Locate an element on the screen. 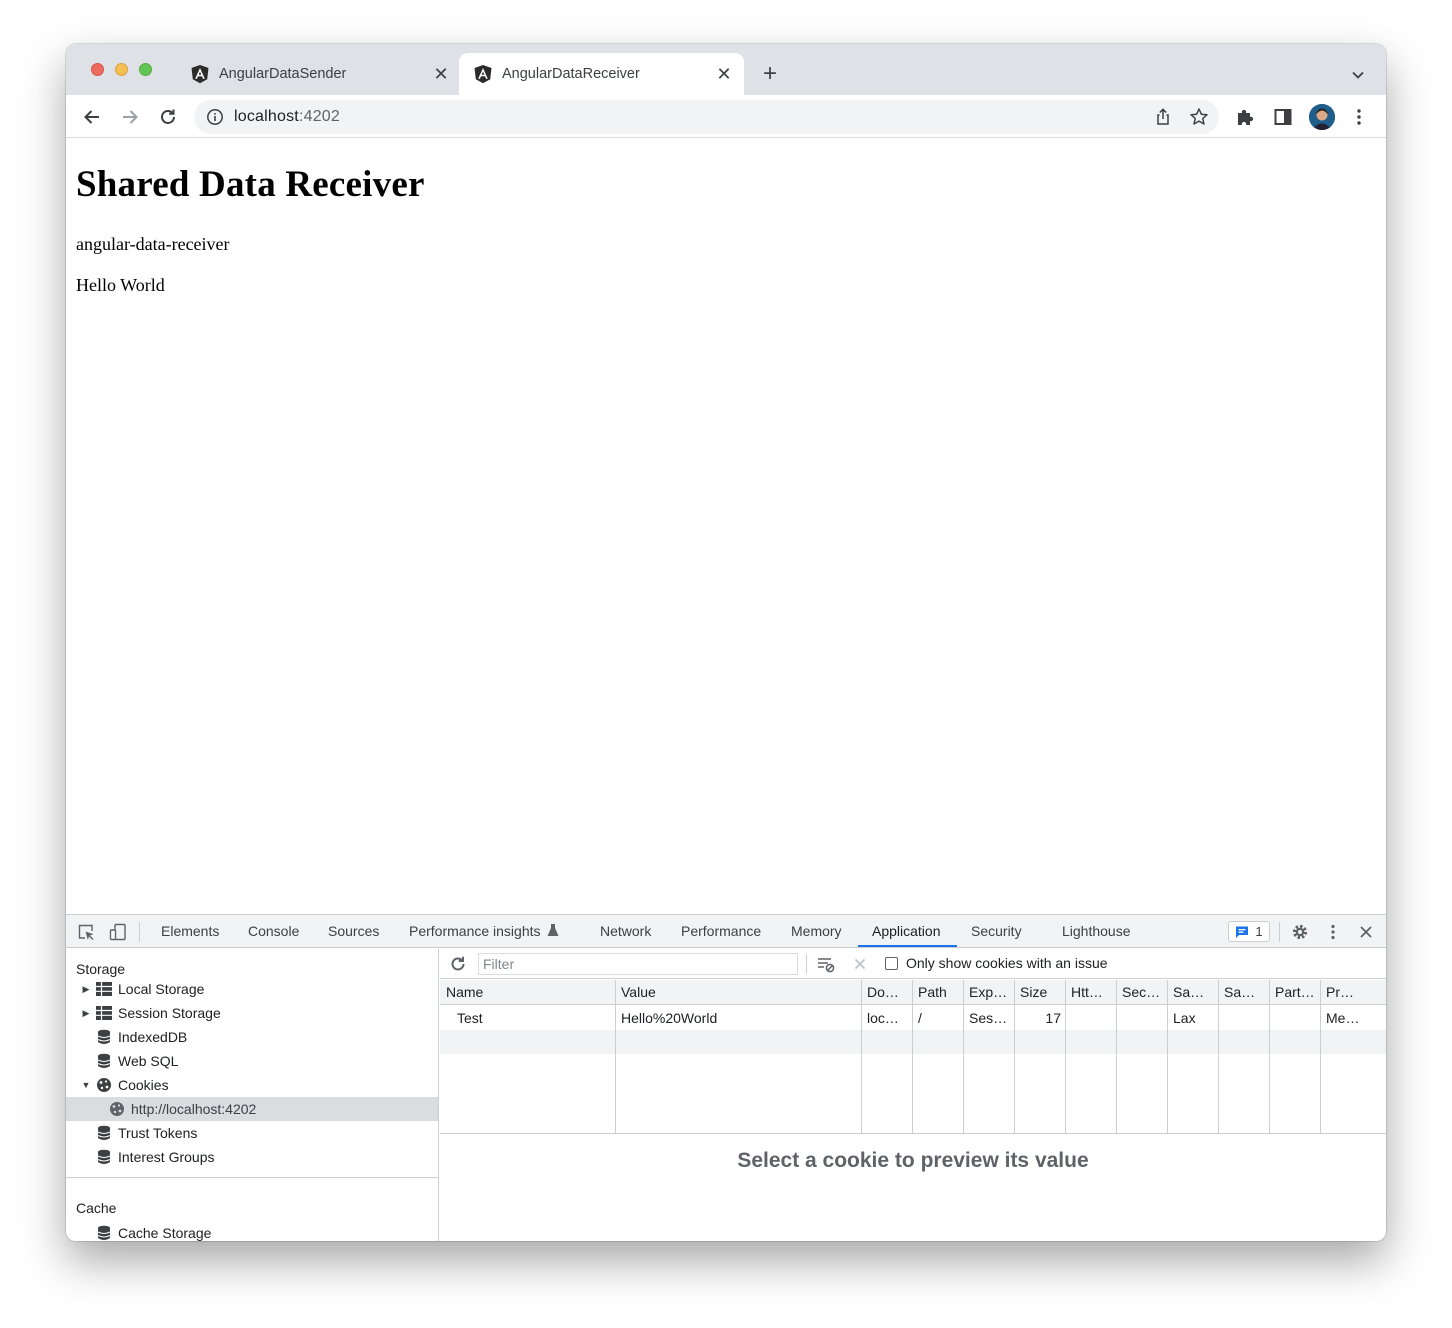  share-icon is located at coordinates (1163, 117).